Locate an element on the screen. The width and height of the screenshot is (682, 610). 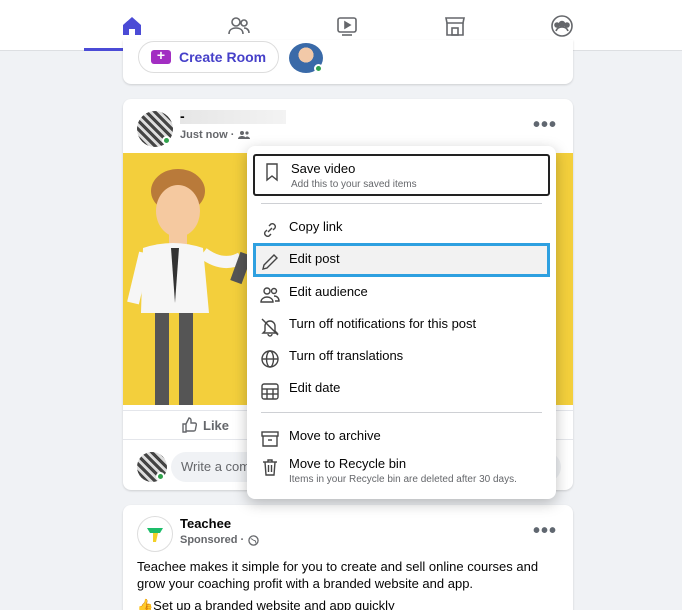
teachee-logo is located at coordinates (155, 534).